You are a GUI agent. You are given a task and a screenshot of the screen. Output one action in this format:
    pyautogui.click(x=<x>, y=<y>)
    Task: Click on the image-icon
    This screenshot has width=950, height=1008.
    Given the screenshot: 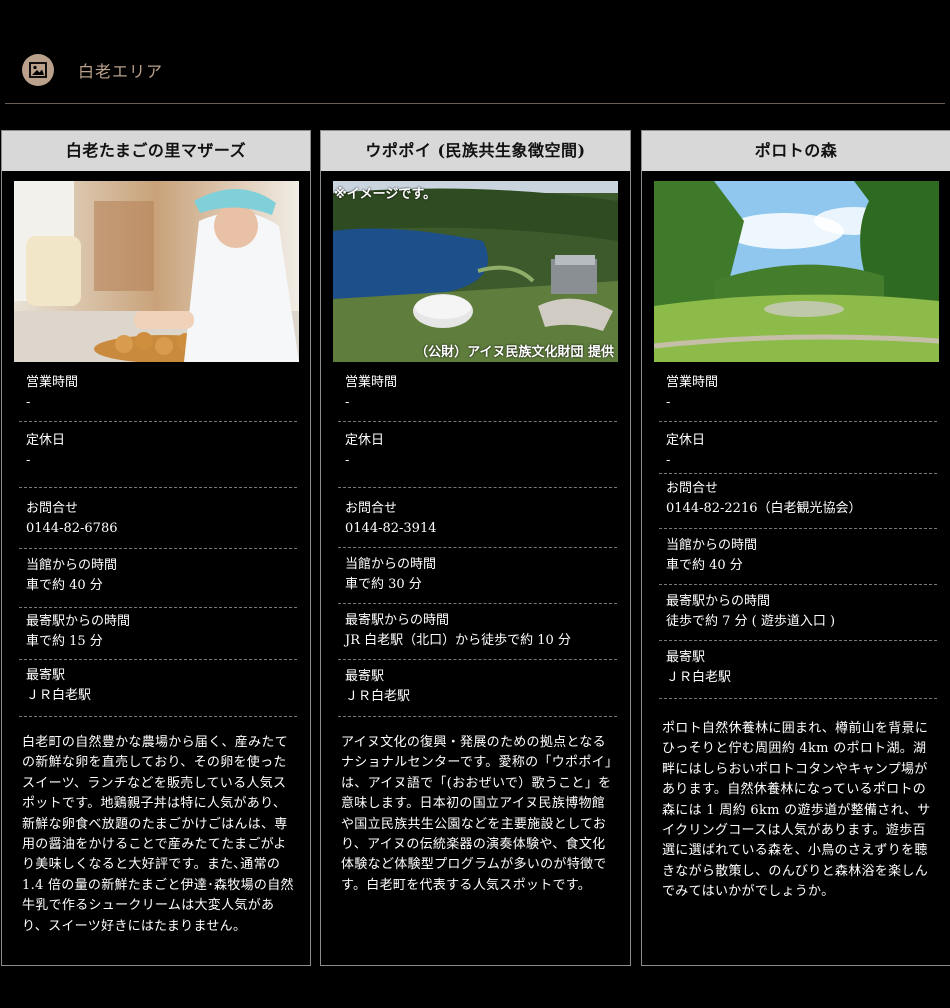 What is the action you would take?
    pyautogui.click(x=38, y=70)
    